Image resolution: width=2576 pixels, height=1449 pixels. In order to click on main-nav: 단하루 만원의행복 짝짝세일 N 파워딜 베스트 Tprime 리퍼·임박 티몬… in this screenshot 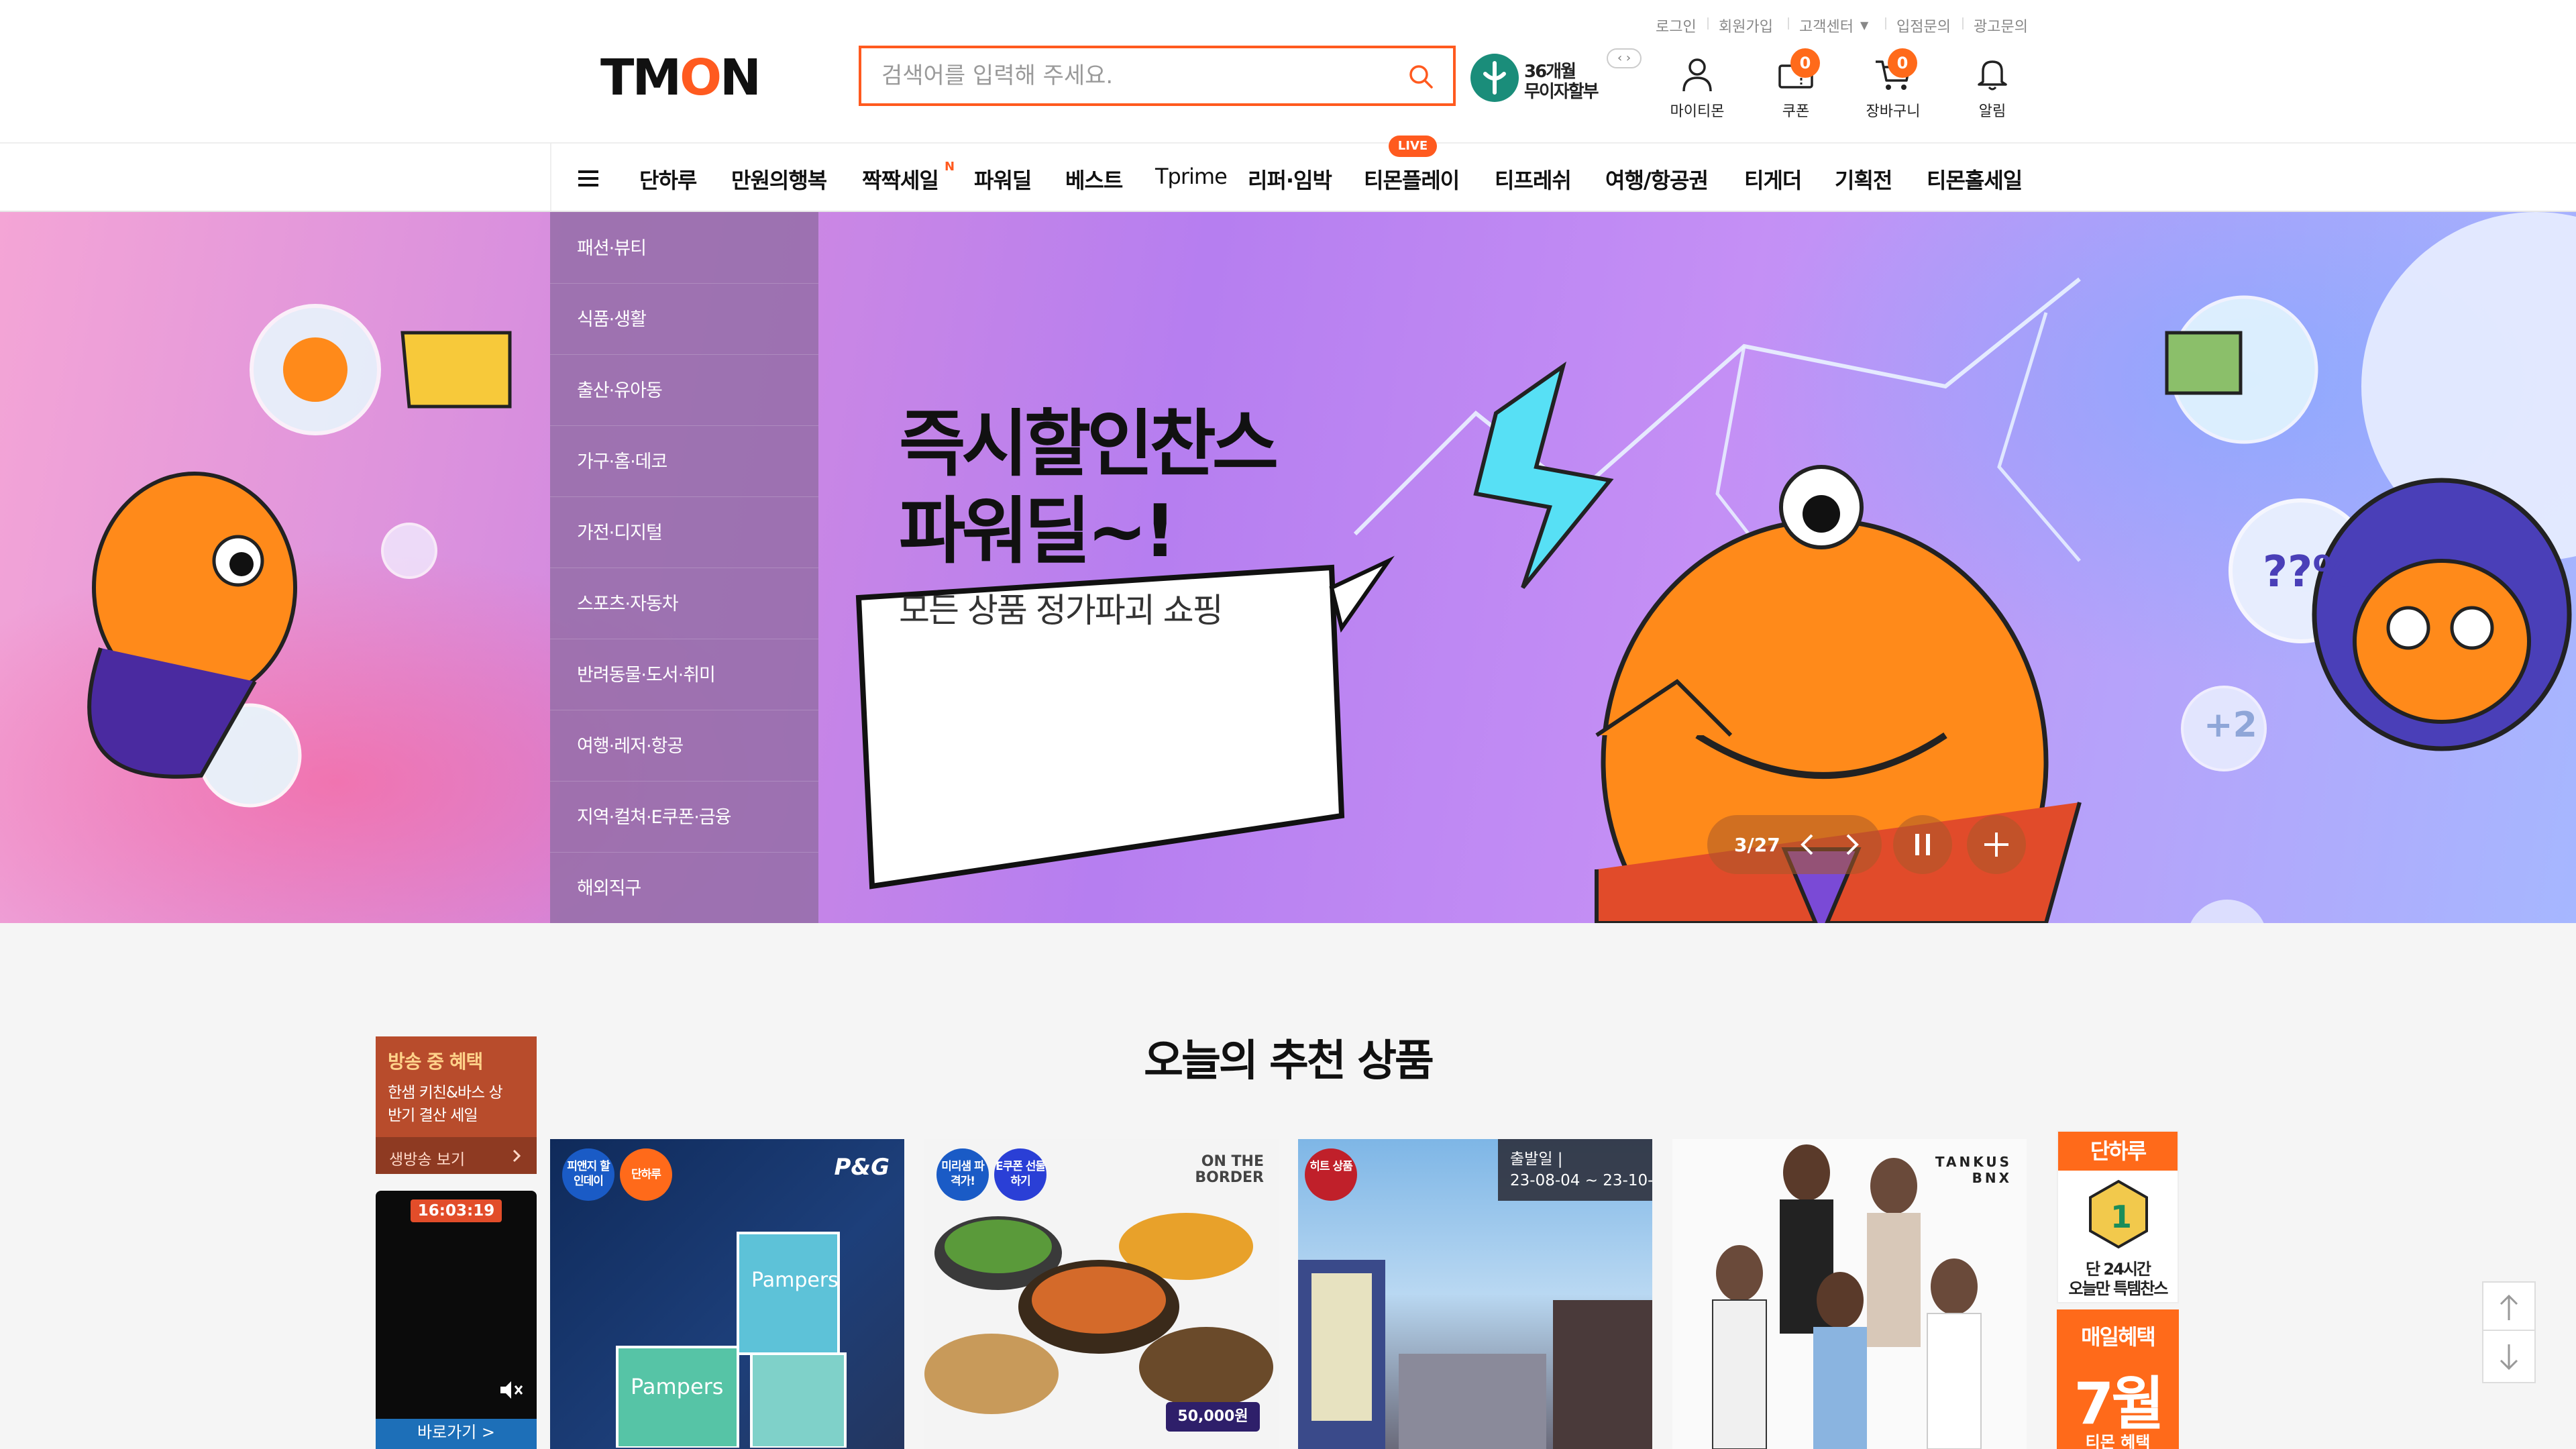, I will do `click(1288, 177)`.